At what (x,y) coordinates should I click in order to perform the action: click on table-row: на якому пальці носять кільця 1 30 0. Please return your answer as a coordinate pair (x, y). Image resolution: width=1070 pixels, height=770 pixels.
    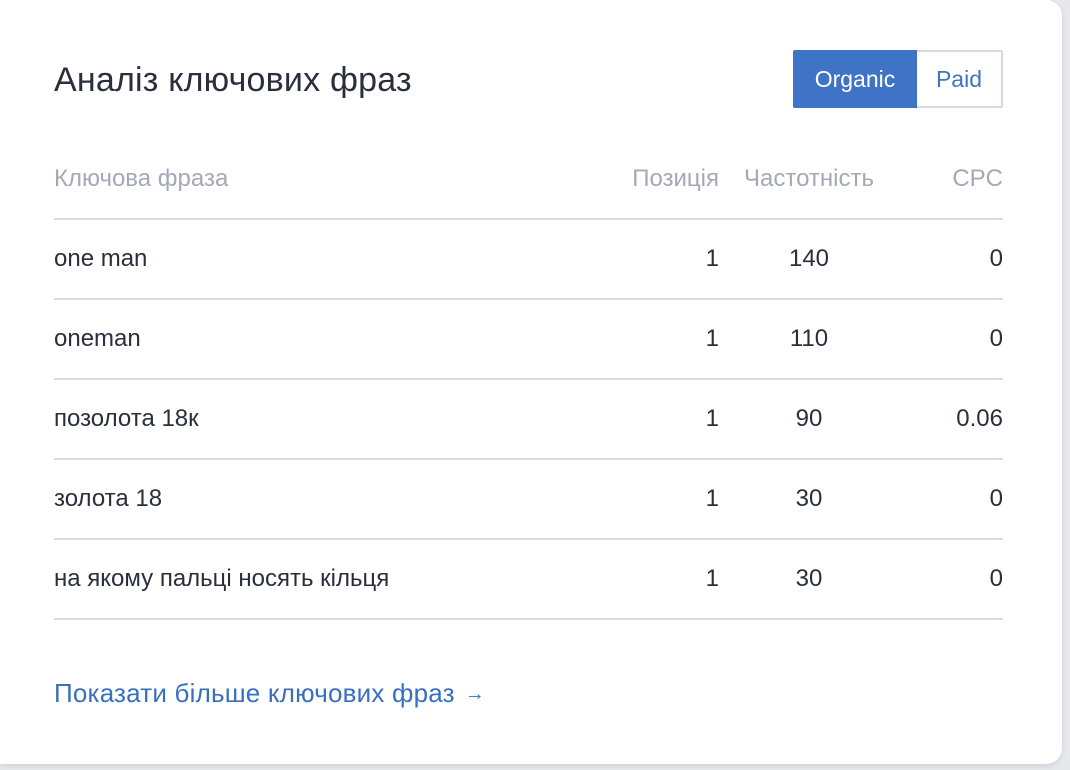
    Looking at the image, I should click on (528, 579).